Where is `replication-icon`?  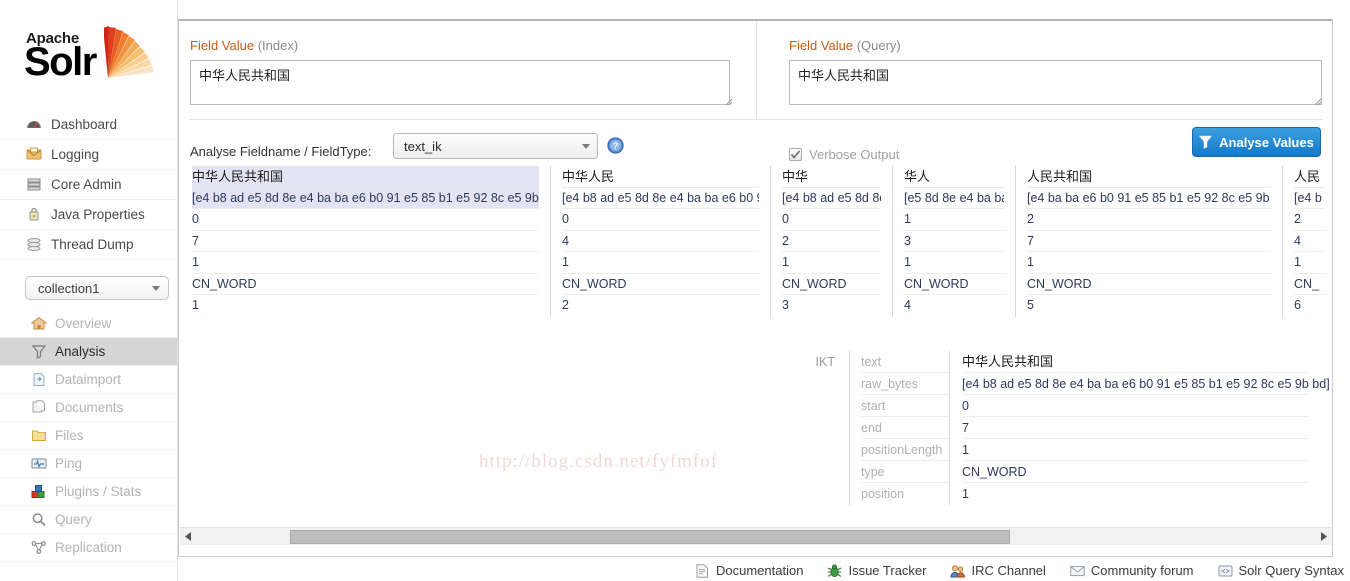
replication-icon is located at coordinates (39, 548).